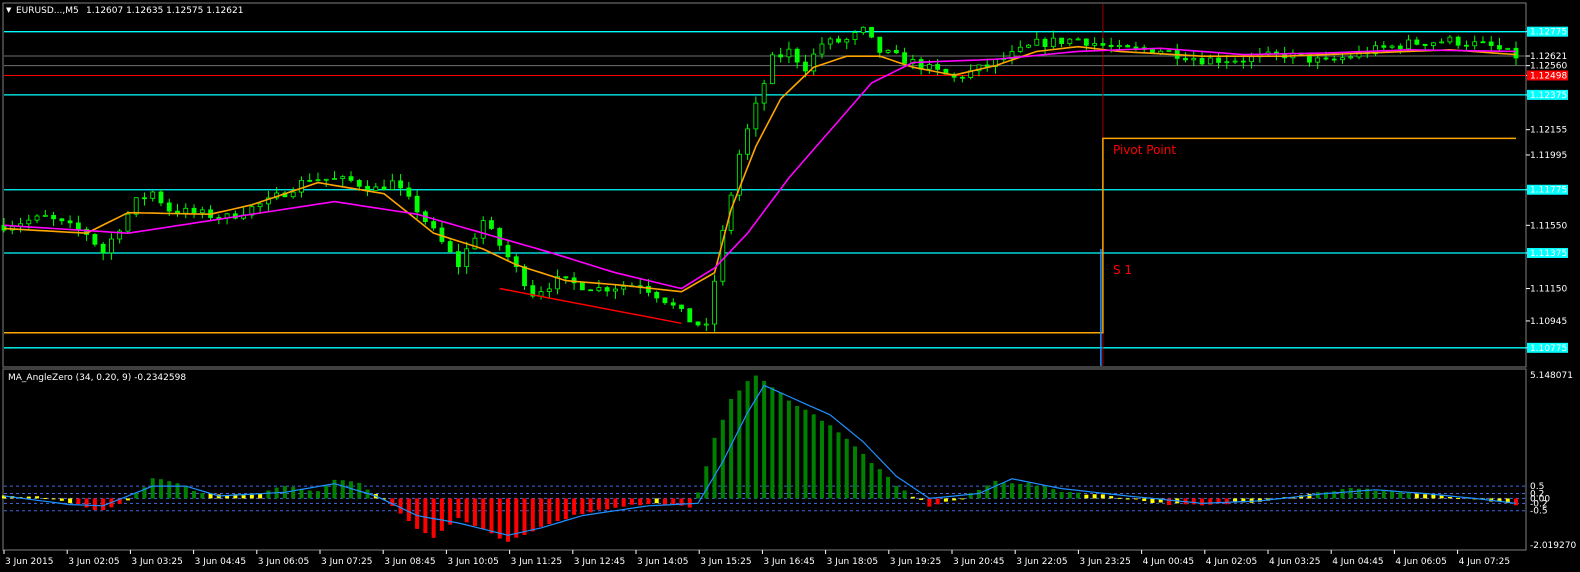 The width and height of the screenshot is (1580, 572). I want to click on price-tick-label: 1.10775, so click(1548, 349).